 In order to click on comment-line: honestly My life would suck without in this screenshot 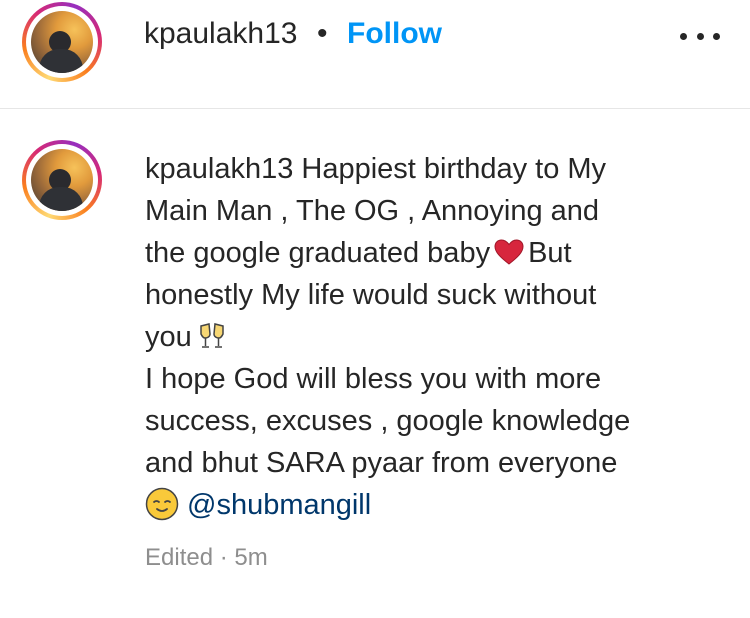, I will do `click(371, 295)`.